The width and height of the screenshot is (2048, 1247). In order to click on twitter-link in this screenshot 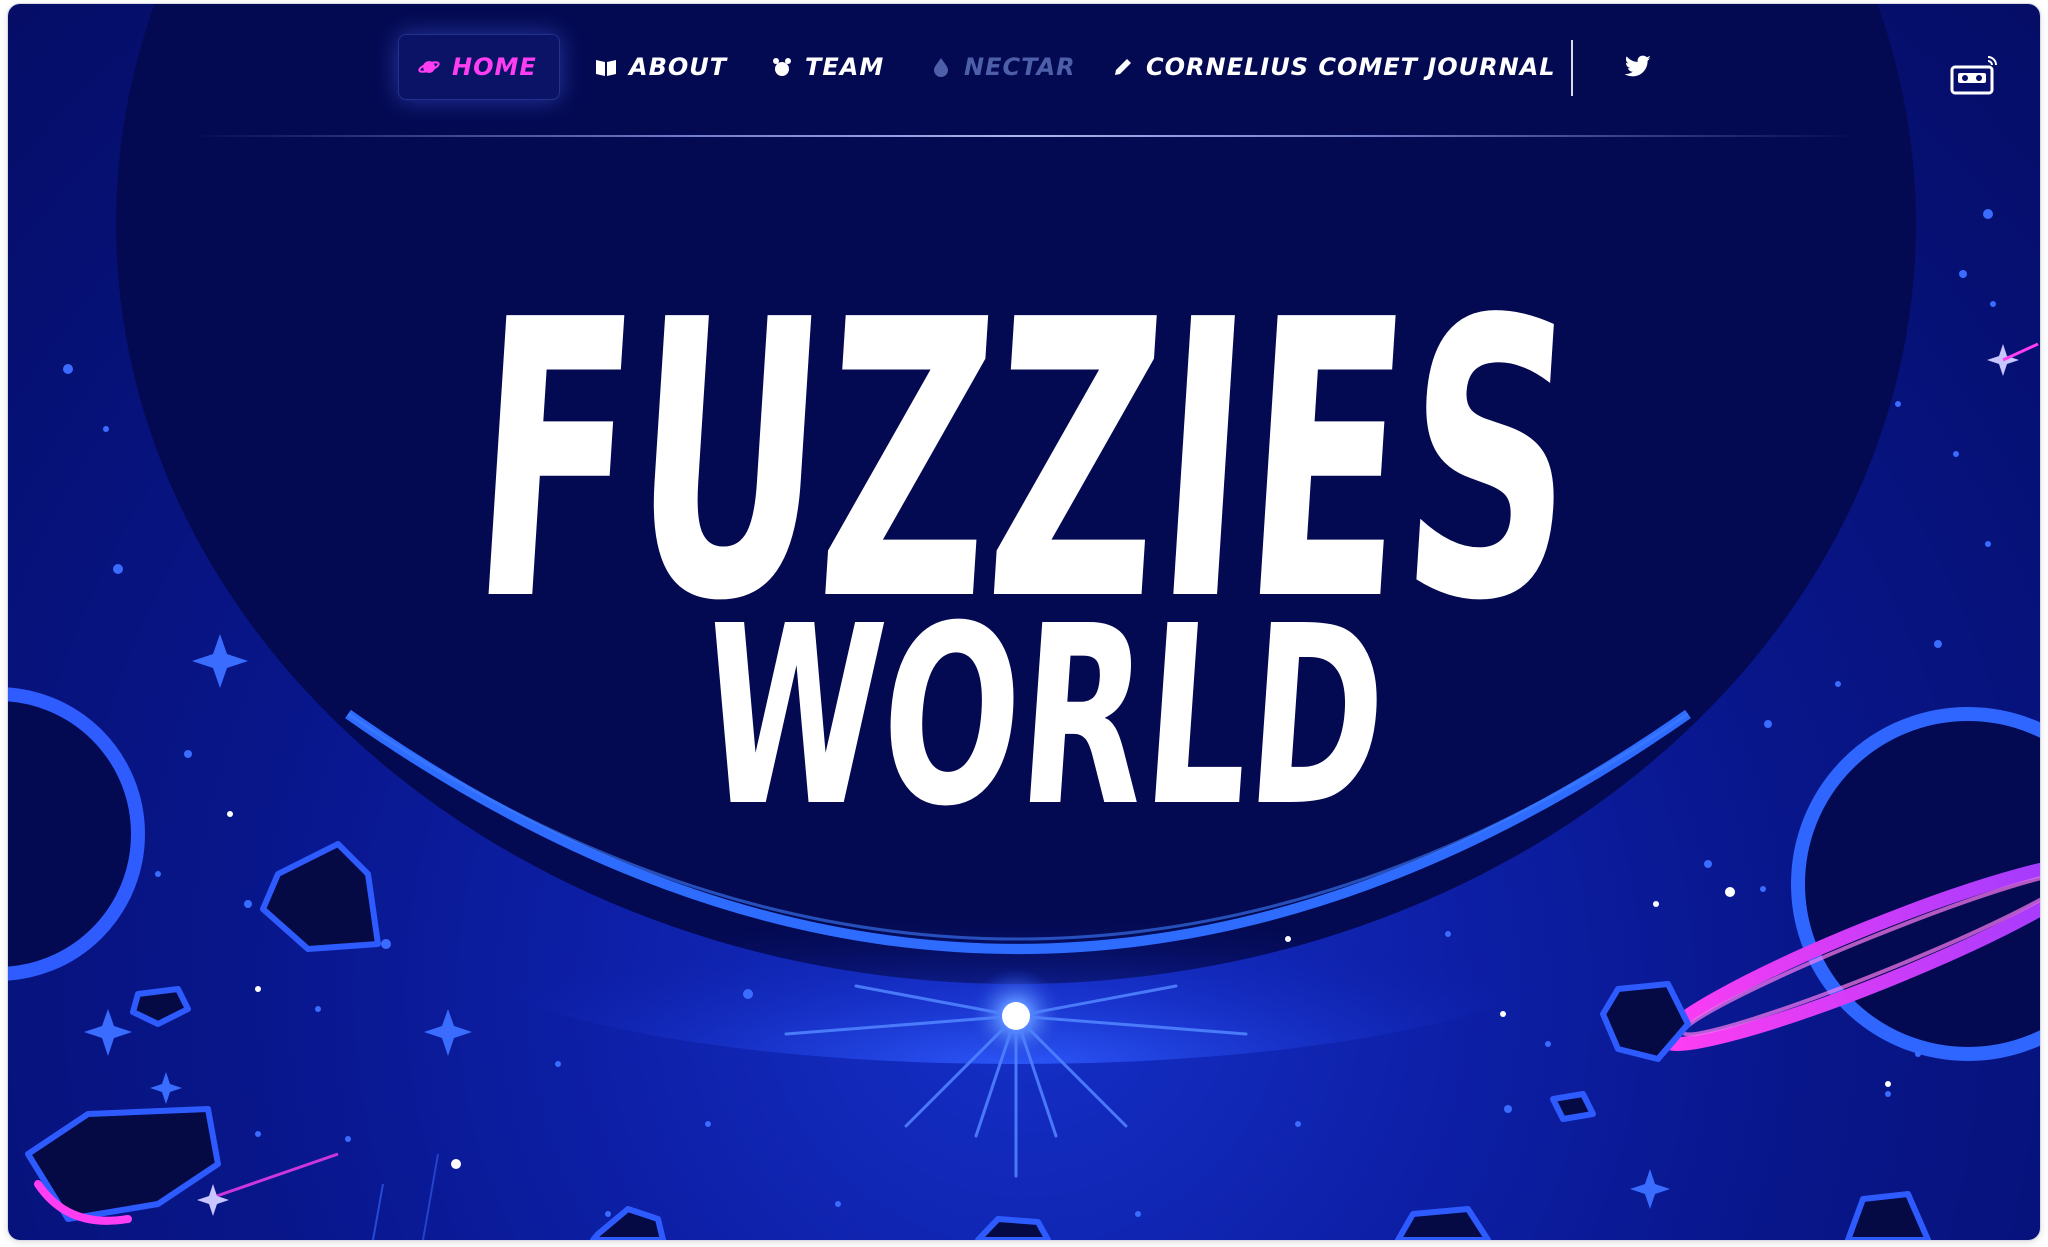, I will do `click(1638, 67)`.